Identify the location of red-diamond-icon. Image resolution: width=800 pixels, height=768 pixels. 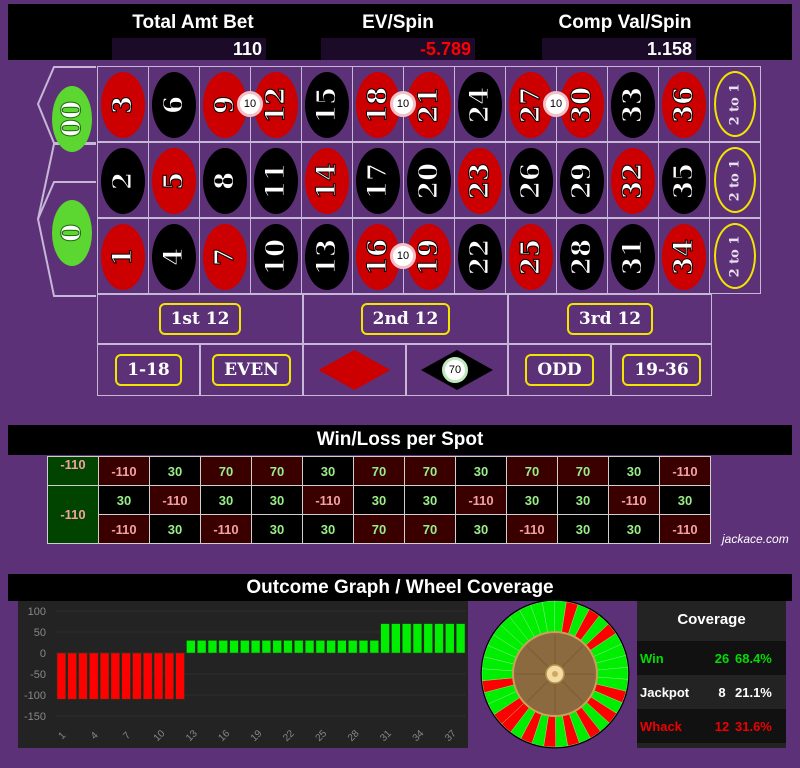
(354, 370).